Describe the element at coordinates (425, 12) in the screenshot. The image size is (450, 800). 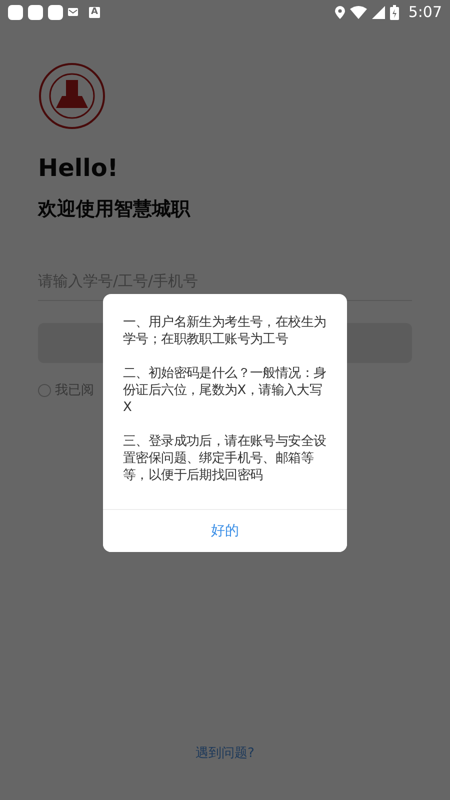
I see `clock: 5:07` at that location.